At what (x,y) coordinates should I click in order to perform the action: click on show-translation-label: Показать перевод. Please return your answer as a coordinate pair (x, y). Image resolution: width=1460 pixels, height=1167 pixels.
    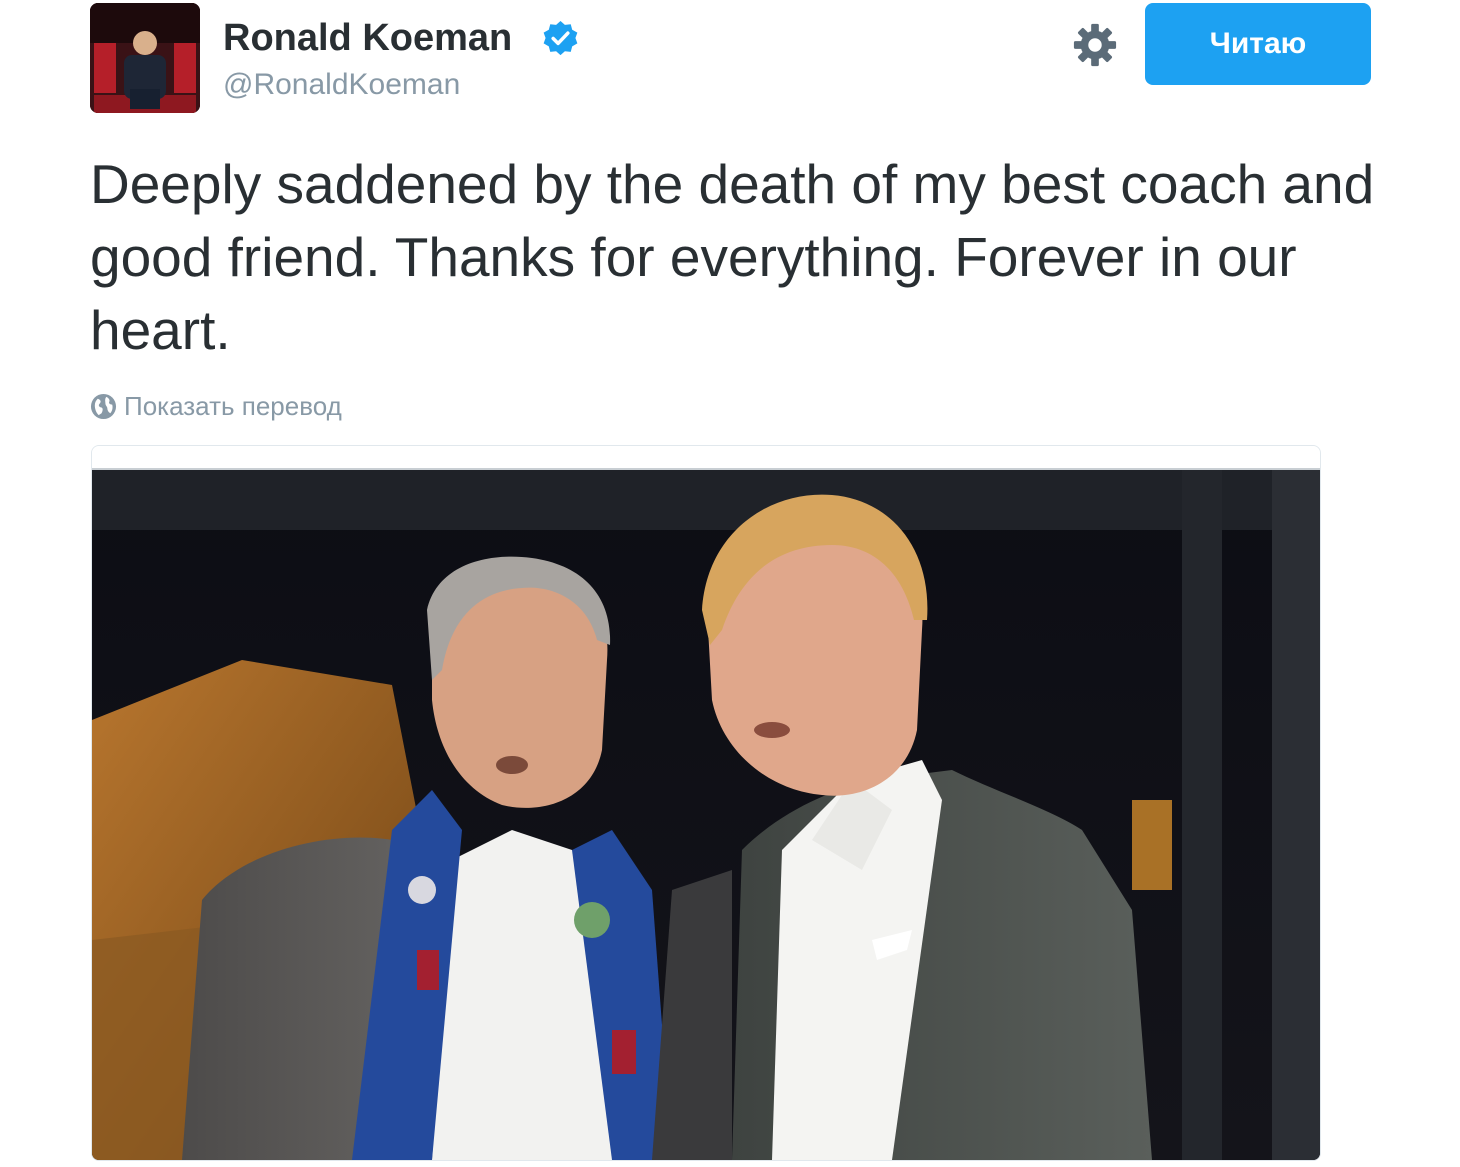
    Looking at the image, I should click on (233, 405).